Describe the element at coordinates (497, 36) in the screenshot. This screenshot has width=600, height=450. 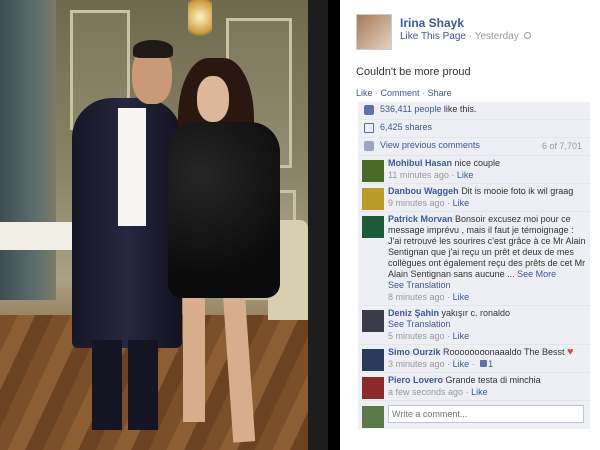
I see `post-timestamp: Yesterday` at that location.